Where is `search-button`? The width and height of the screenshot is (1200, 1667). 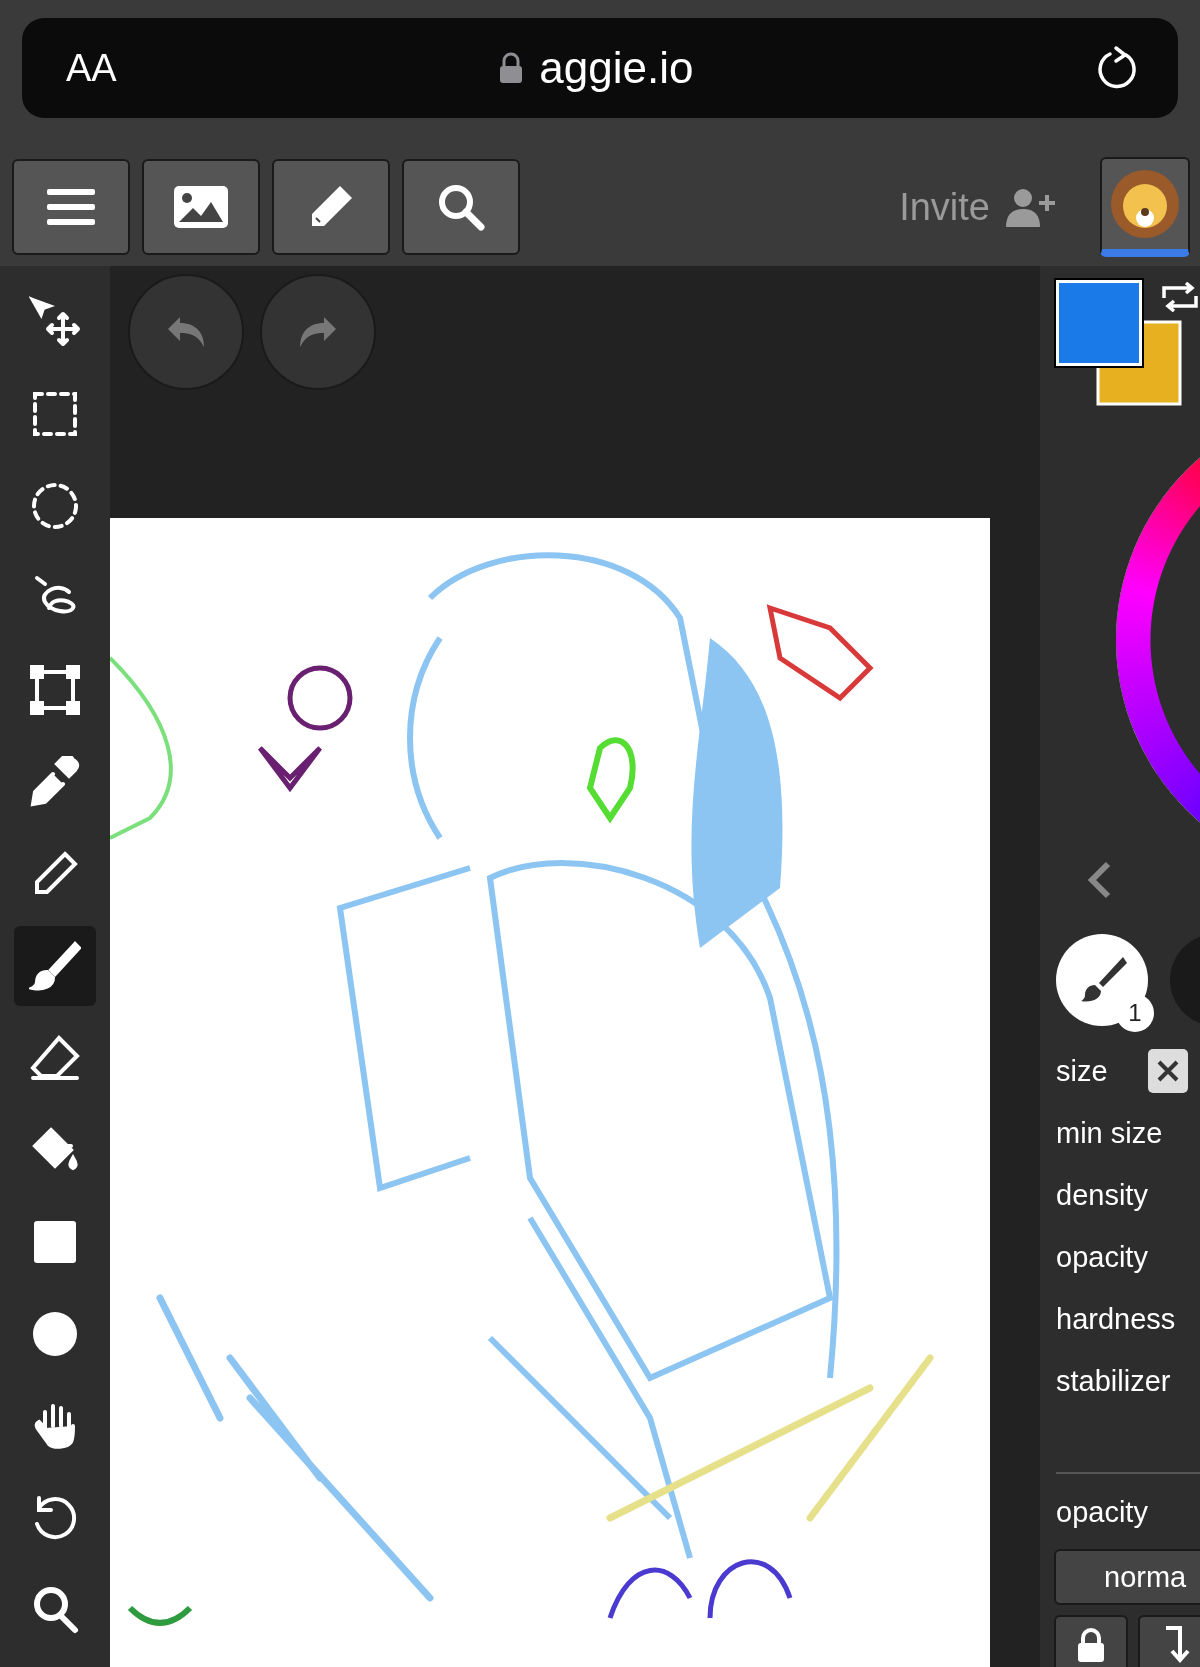
search-button is located at coordinates (461, 207).